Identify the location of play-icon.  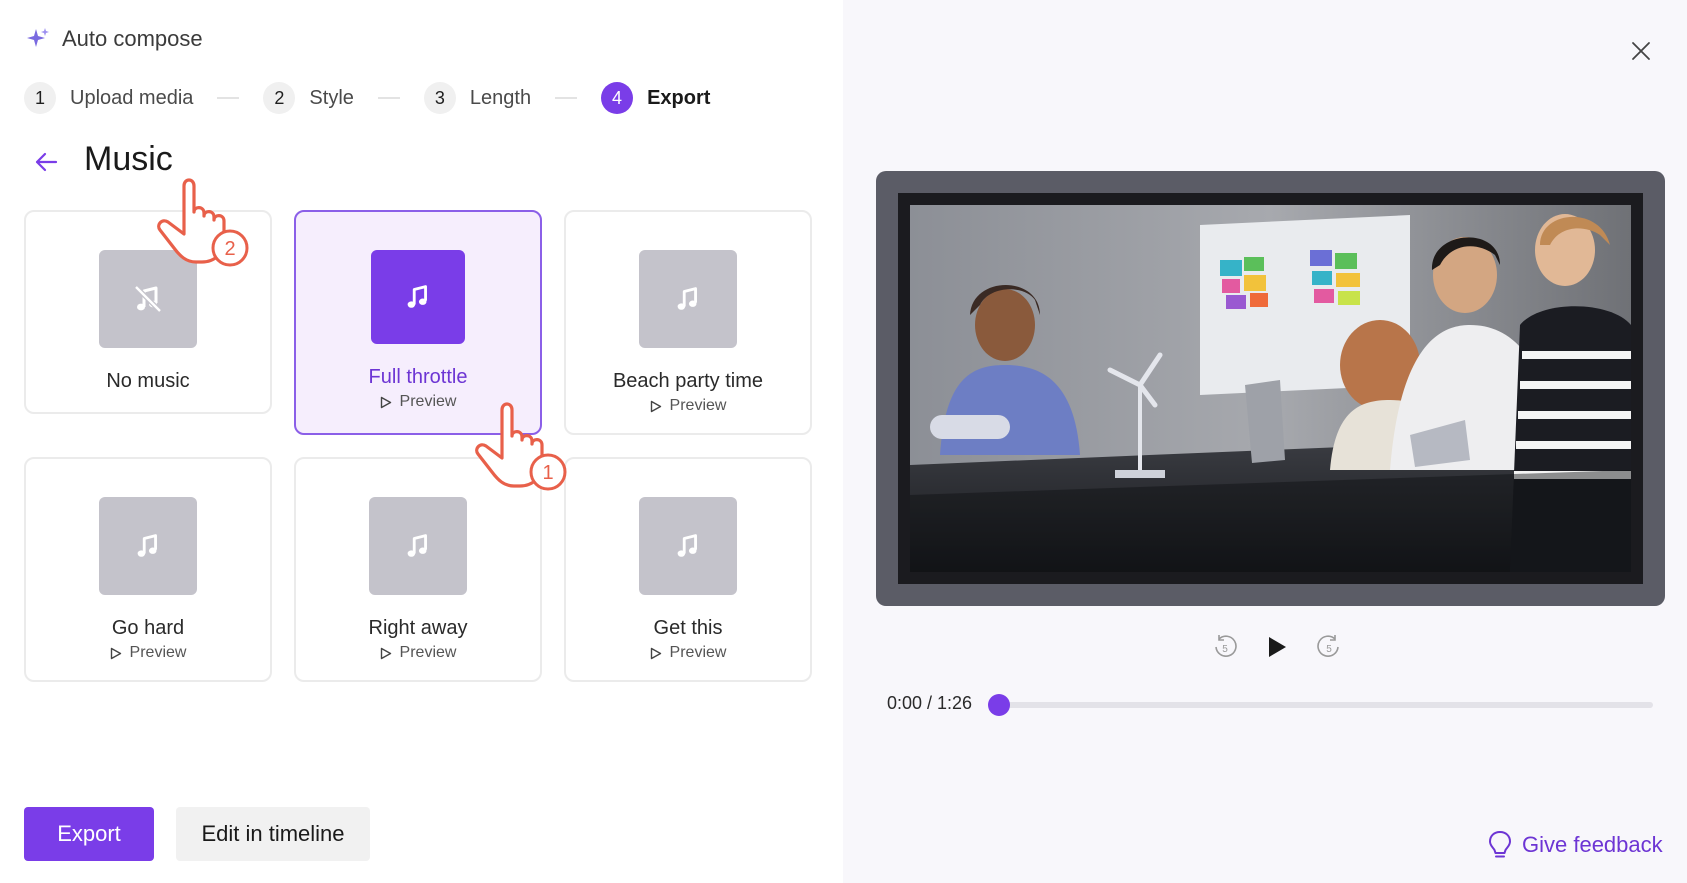
(1277, 647).